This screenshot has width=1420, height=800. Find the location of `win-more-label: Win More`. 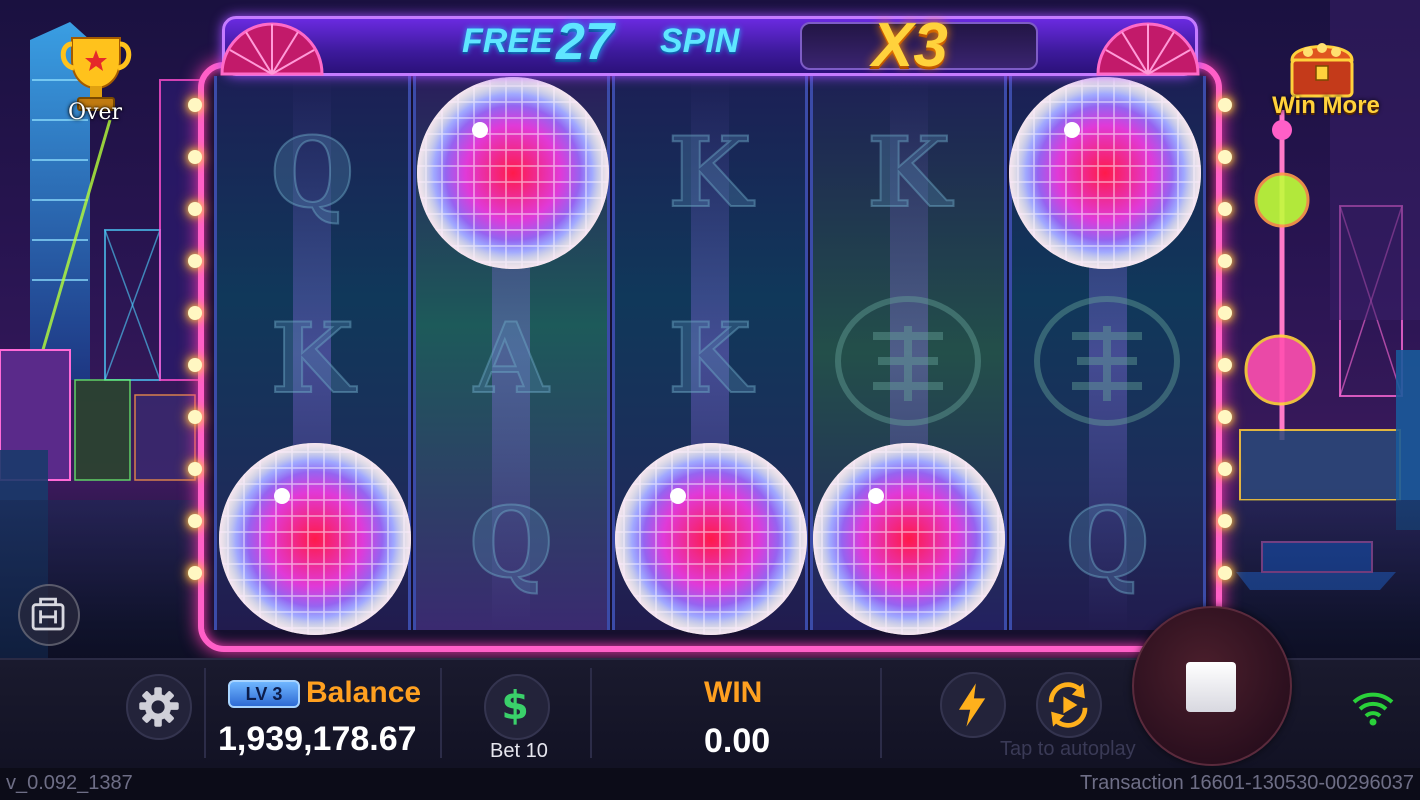

win-more-label: Win More is located at coordinates (1326, 106).